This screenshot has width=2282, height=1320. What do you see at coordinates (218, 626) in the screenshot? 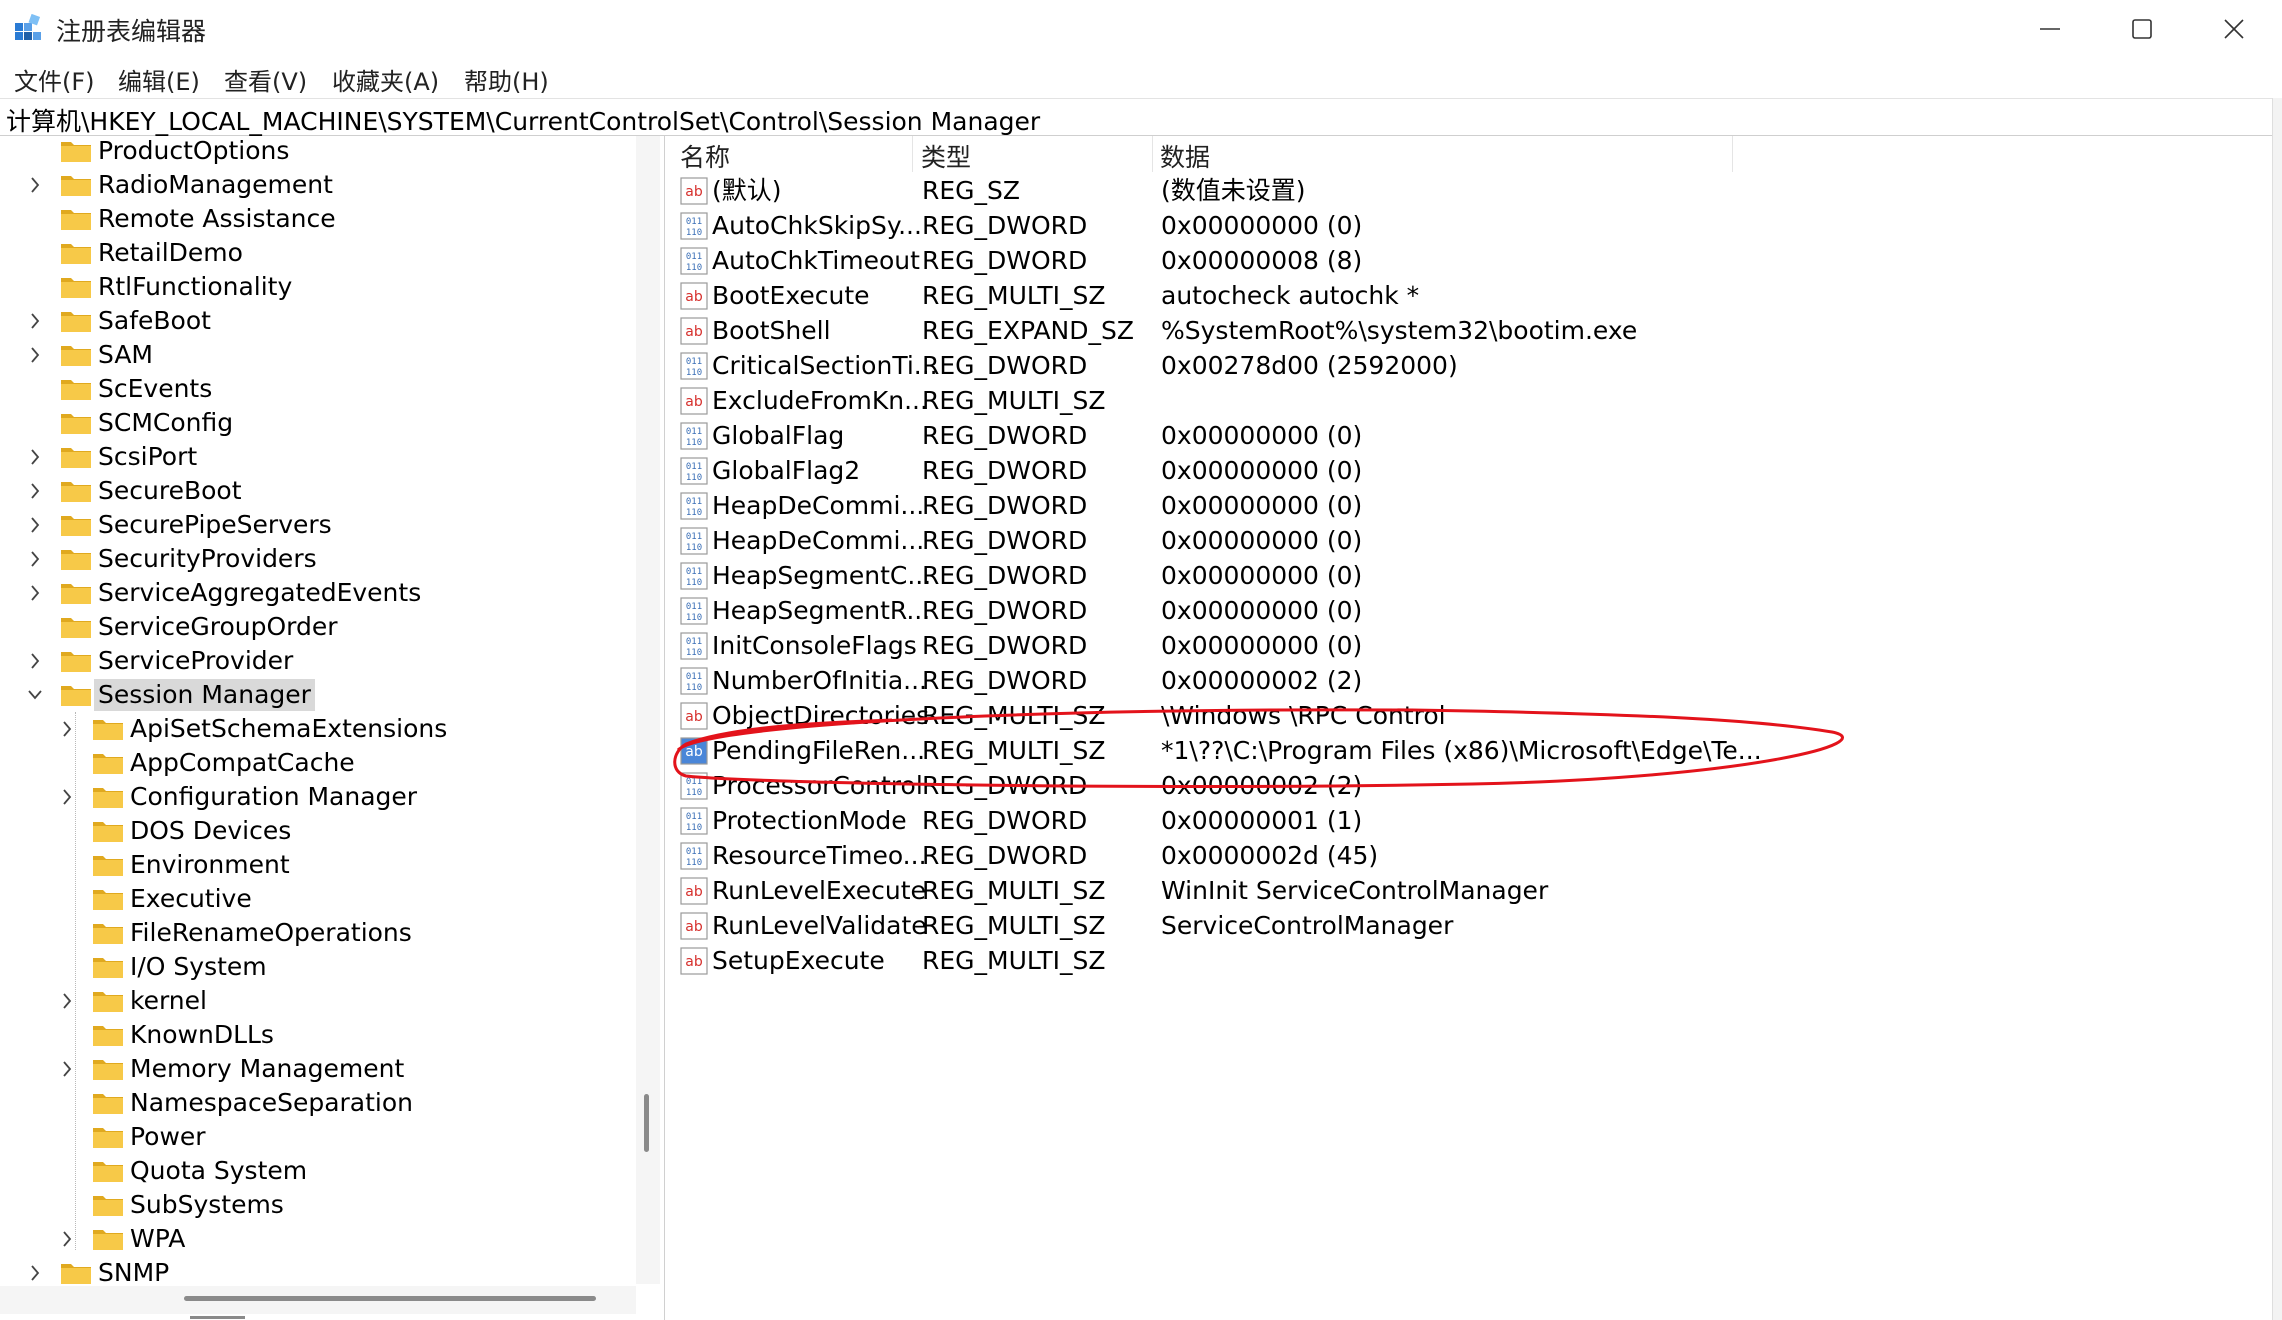
I see `tree-item-label: ServiceGroupOrder` at bounding box center [218, 626].